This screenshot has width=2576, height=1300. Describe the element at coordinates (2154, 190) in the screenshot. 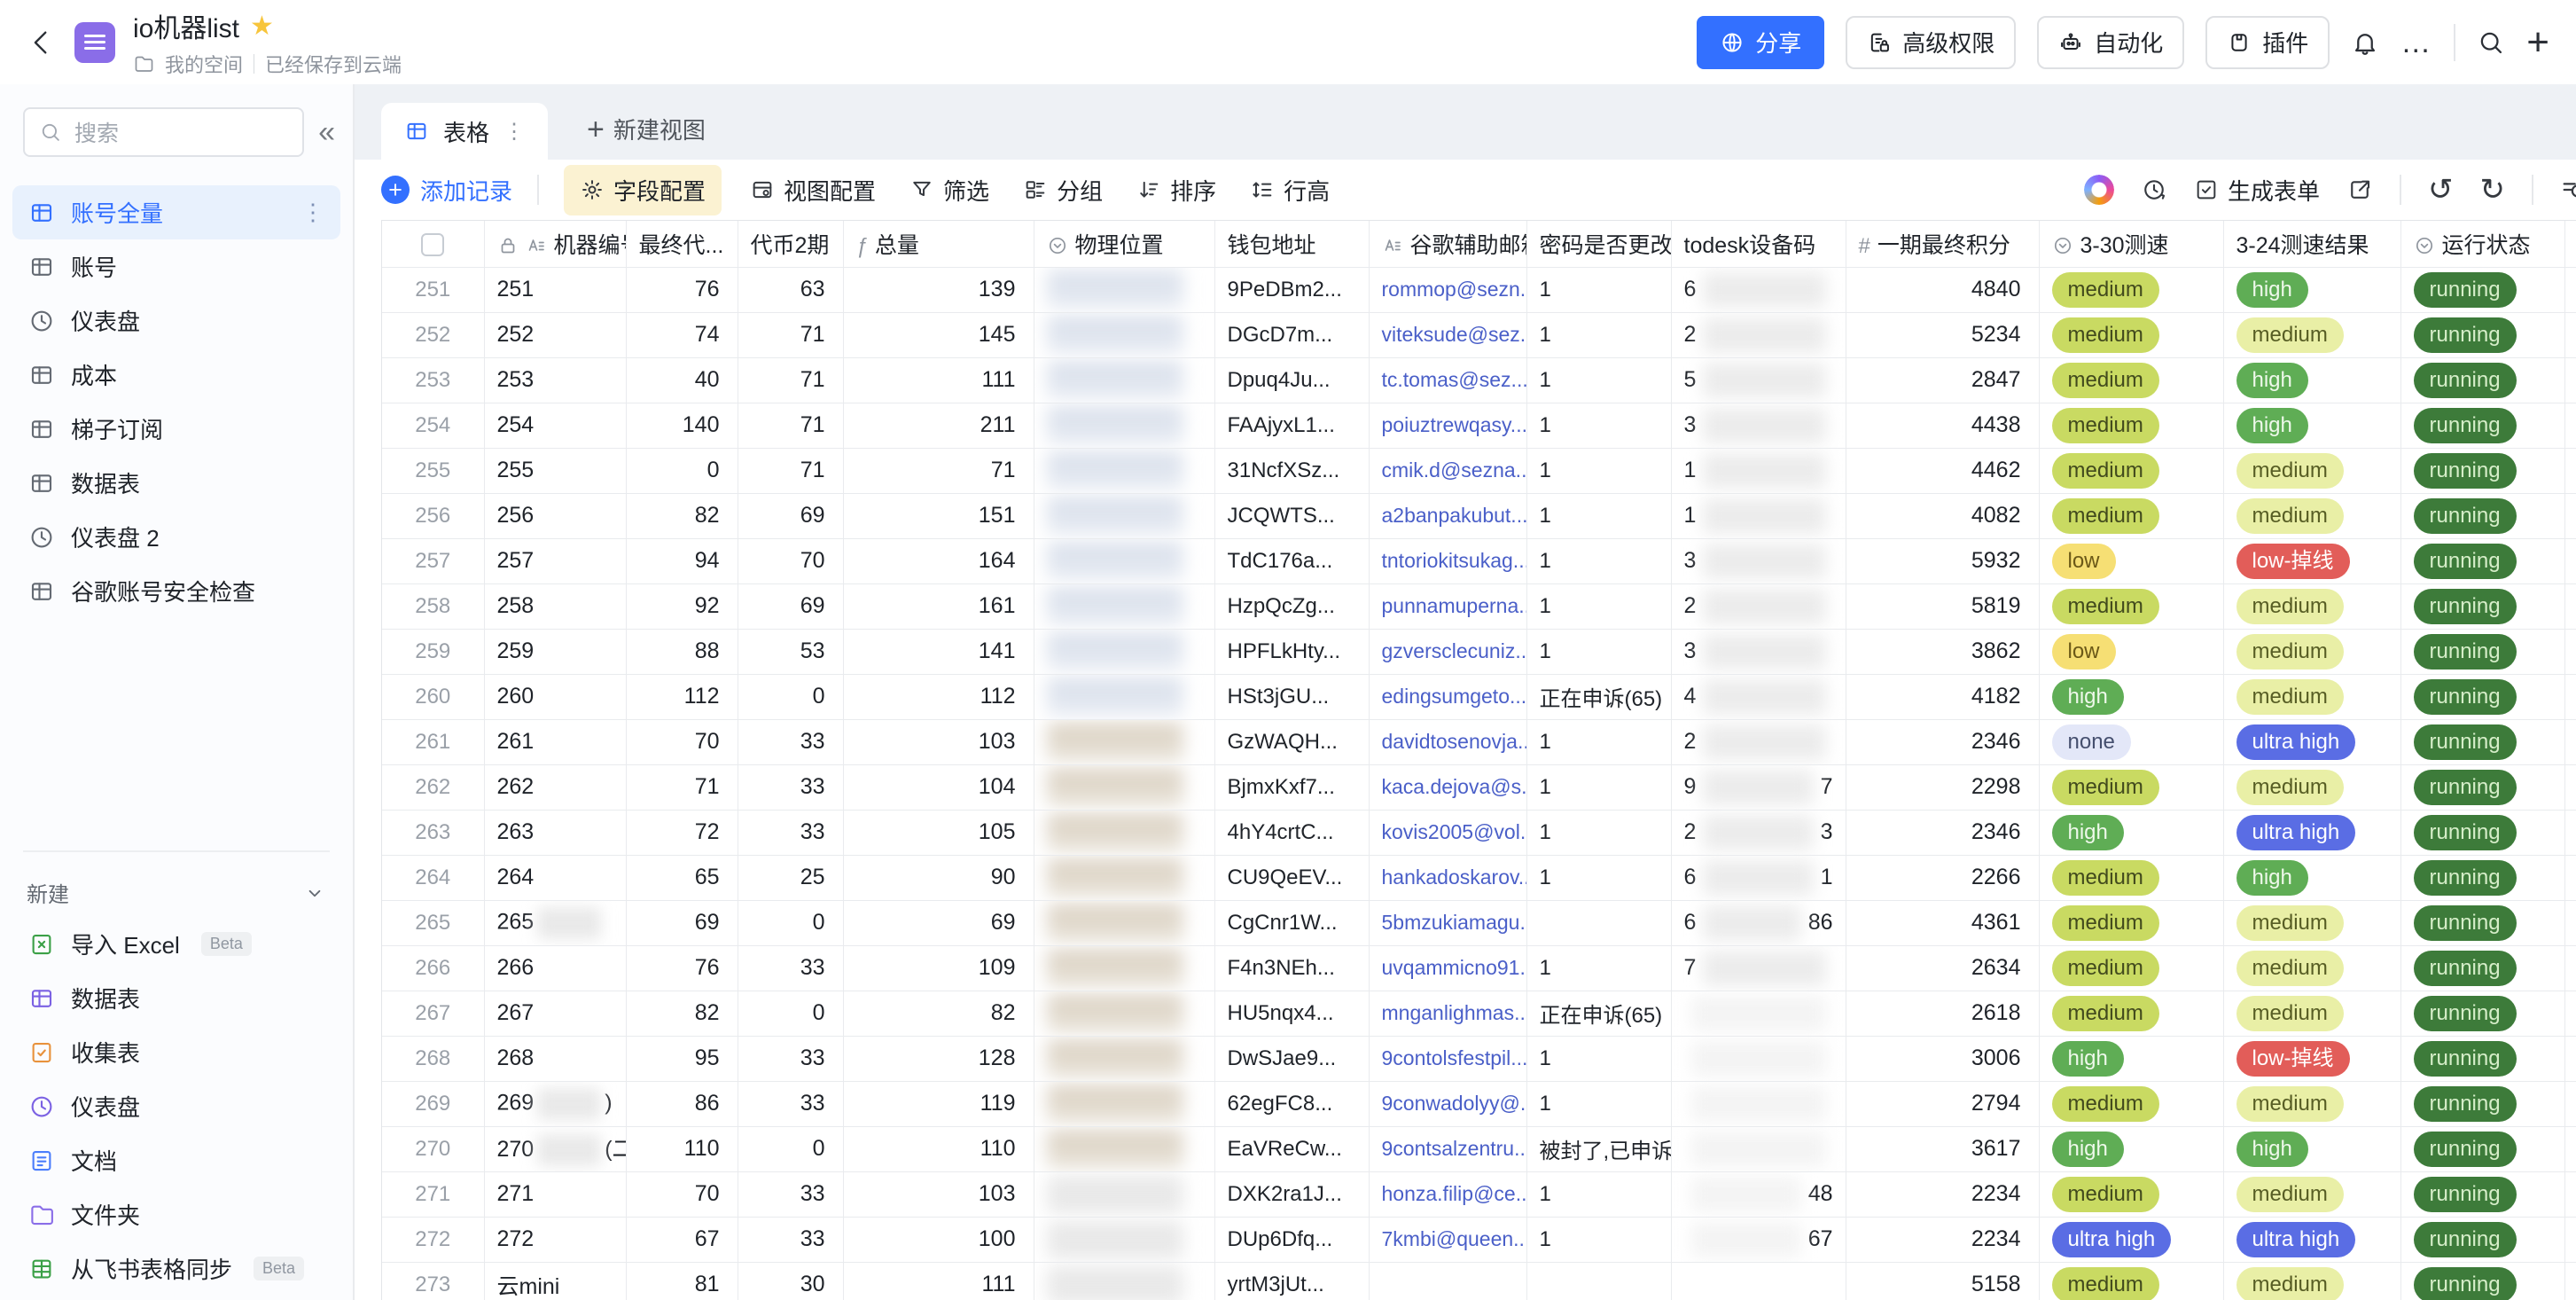

I see `history-icon` at that location.